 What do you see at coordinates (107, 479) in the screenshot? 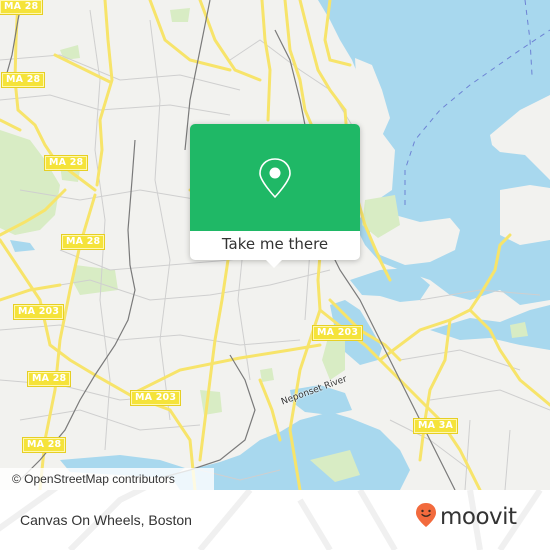
I see `map-attribution: © OpenStreetMap contributors` at bounding box center [107, 479].